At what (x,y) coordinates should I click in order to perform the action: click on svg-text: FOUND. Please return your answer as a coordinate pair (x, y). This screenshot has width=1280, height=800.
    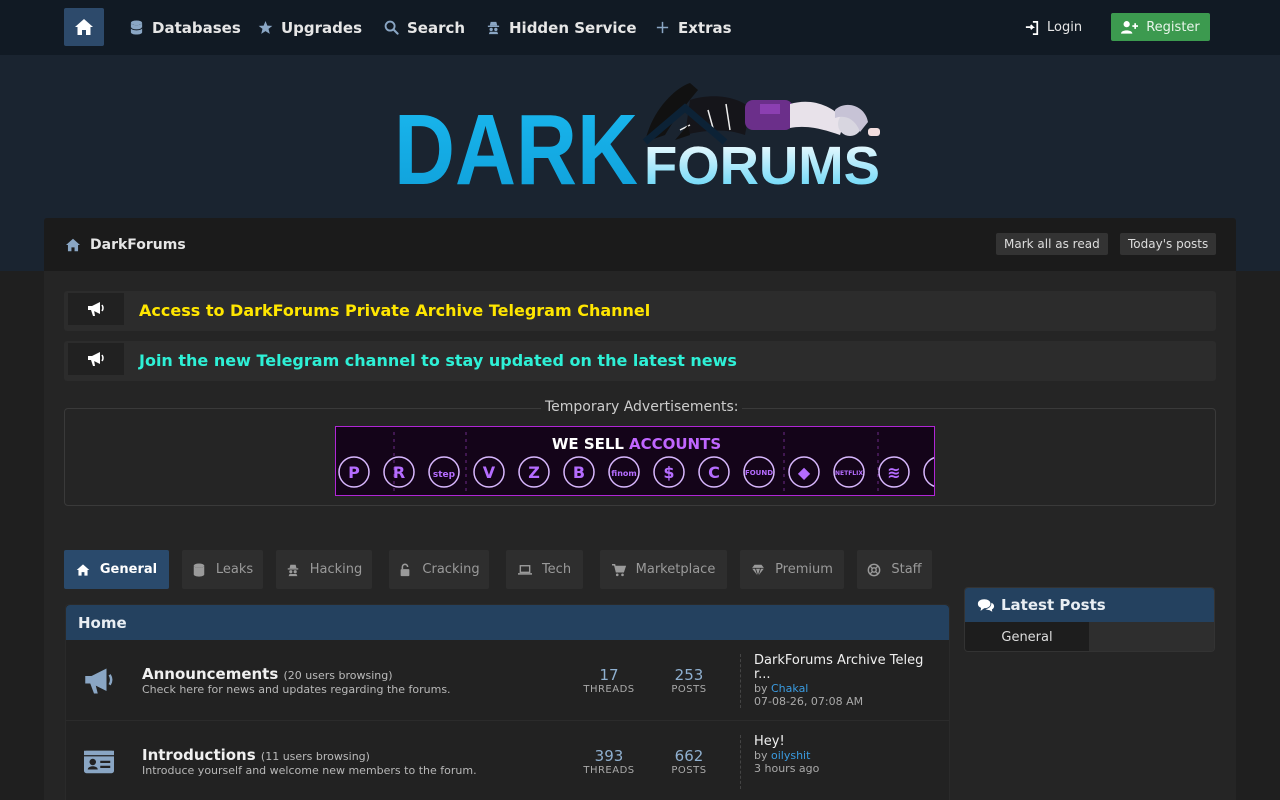
    Looking at the image, I should click on (759, 473).